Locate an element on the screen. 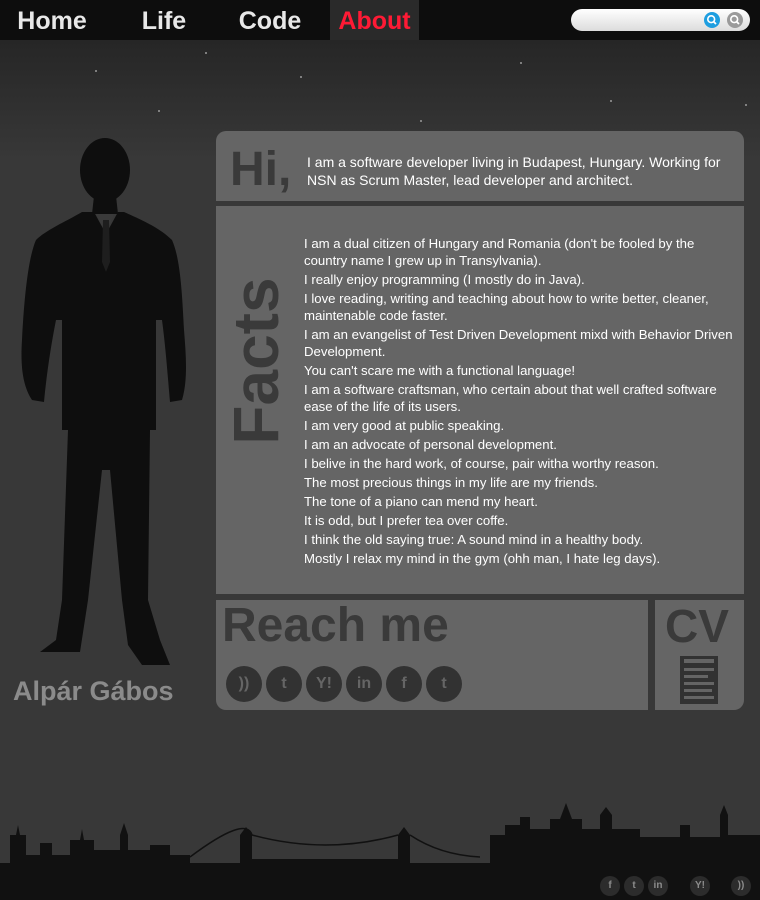 The image size is (760, 900). search-icon is located at coordinates (712, 20).